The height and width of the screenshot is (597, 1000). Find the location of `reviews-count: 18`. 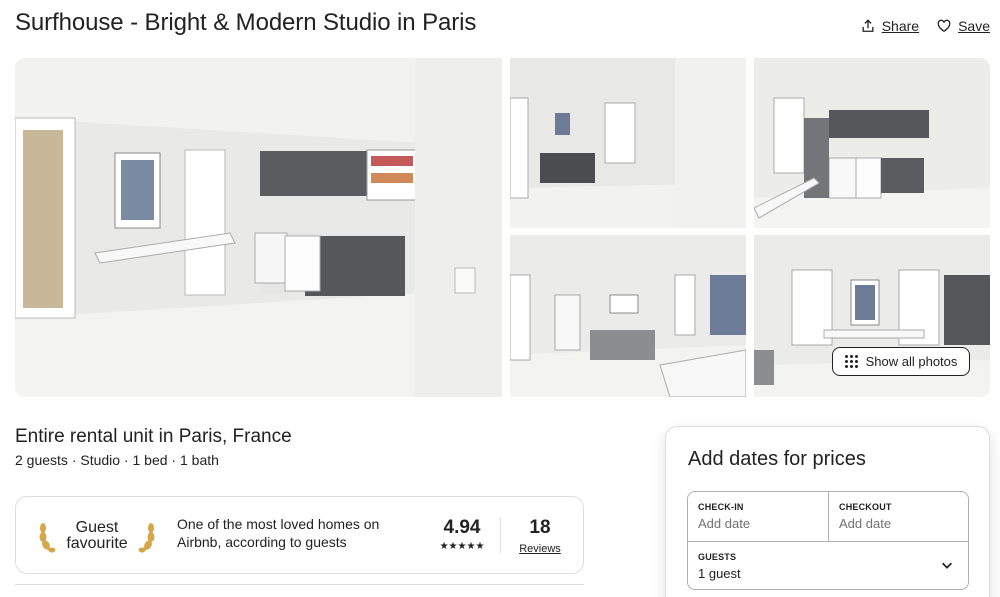

reviews-count: 18 is located at coordinates (540, 527).